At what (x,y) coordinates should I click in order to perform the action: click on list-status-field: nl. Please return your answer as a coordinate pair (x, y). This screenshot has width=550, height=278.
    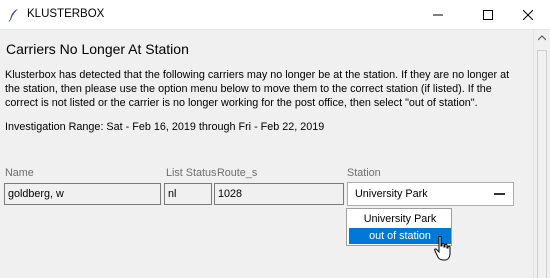
    Looking at the image, I should click on (188, 194).